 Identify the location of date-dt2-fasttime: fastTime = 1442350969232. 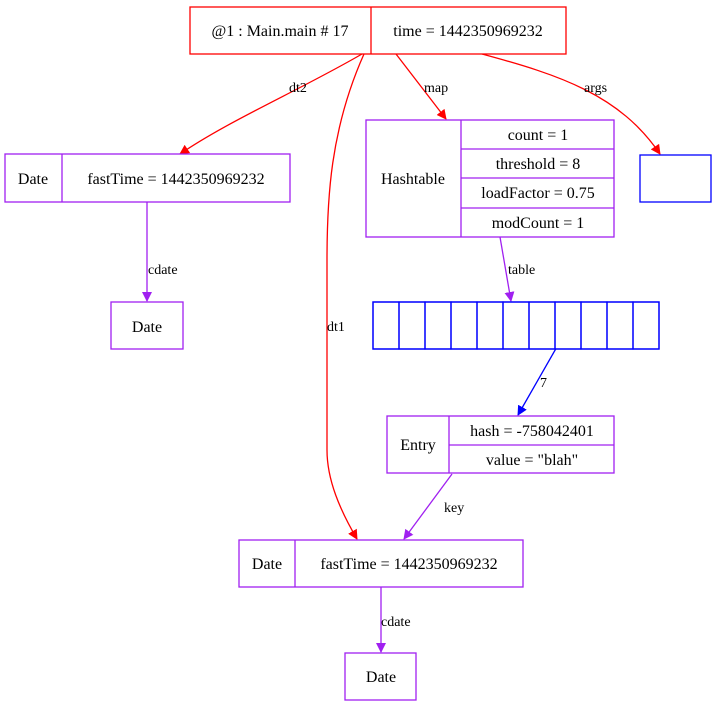
(175, 179).